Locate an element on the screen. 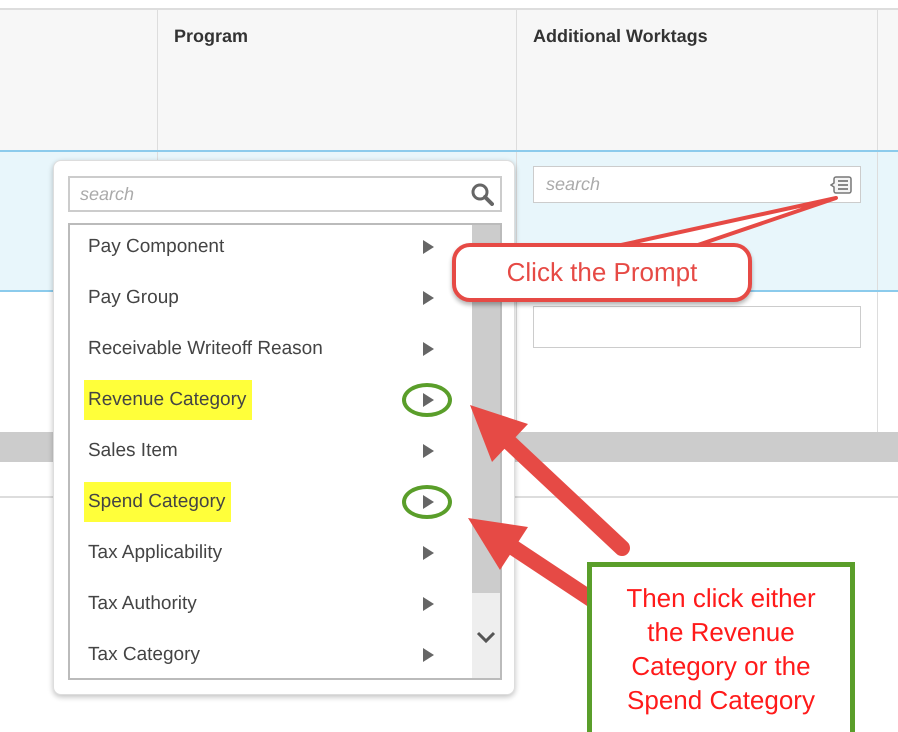 This screenshot has height=732, width=898. list-item: Revenue Category is located at coordinates (261, 399).